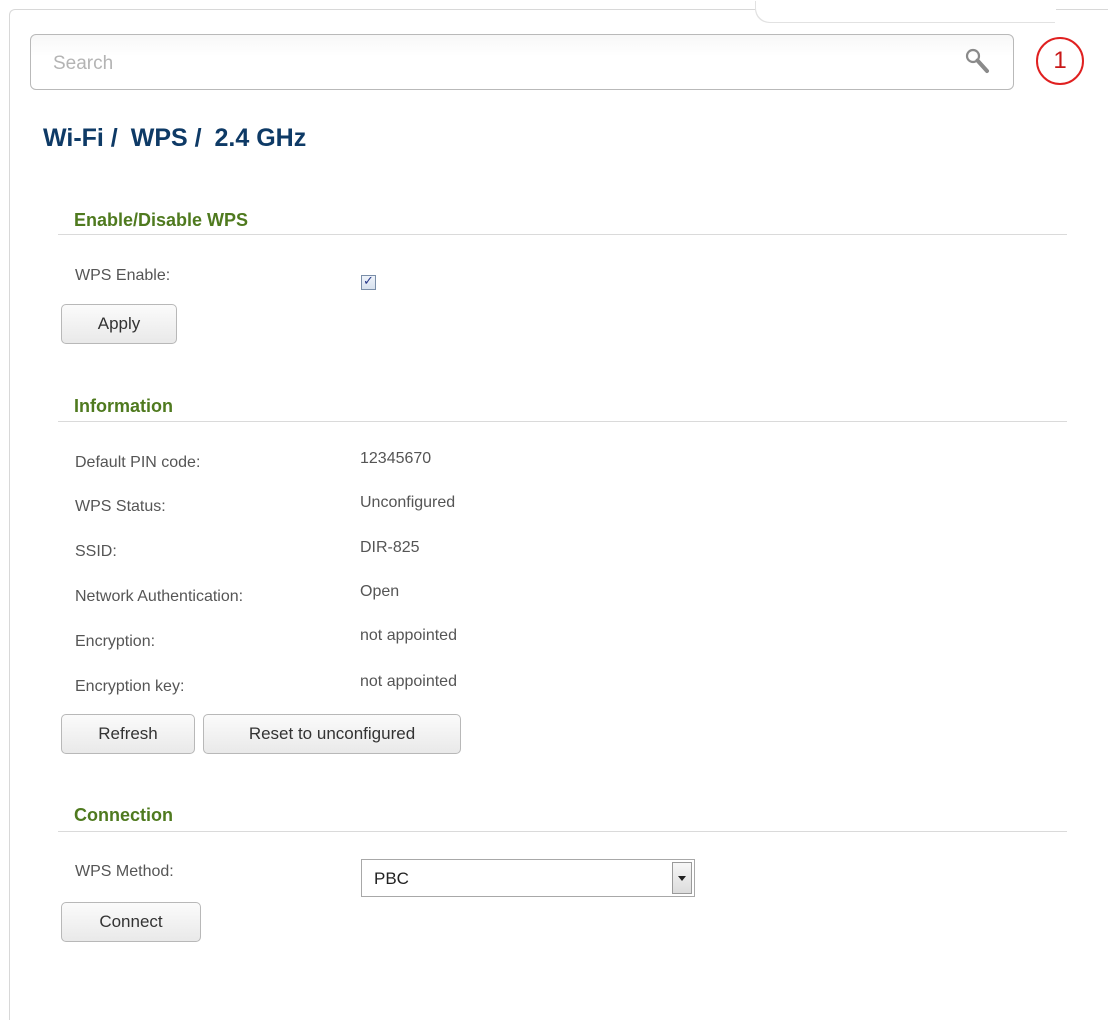  Describe the element at coordinates (119, 324) in the screenshot. I see `apply-button: Apply` at that location.